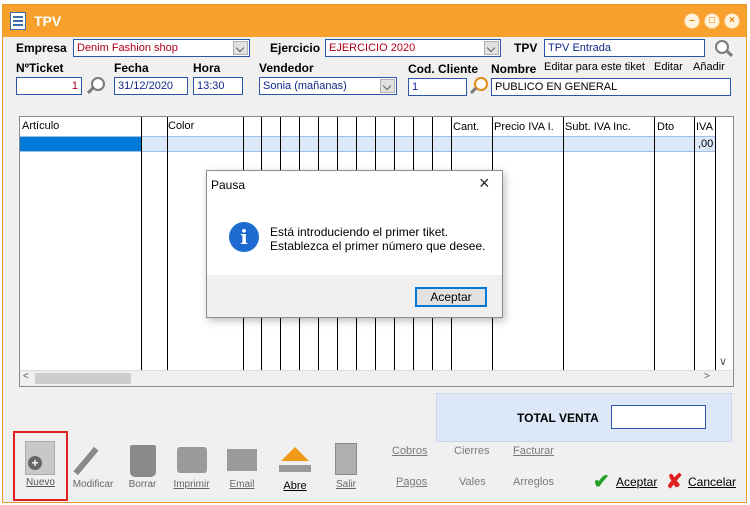 Image resolution: width=750 pixels, height=505 pixels. I want to click on ejercicio-label: Ejercicio, so click(295, 48).